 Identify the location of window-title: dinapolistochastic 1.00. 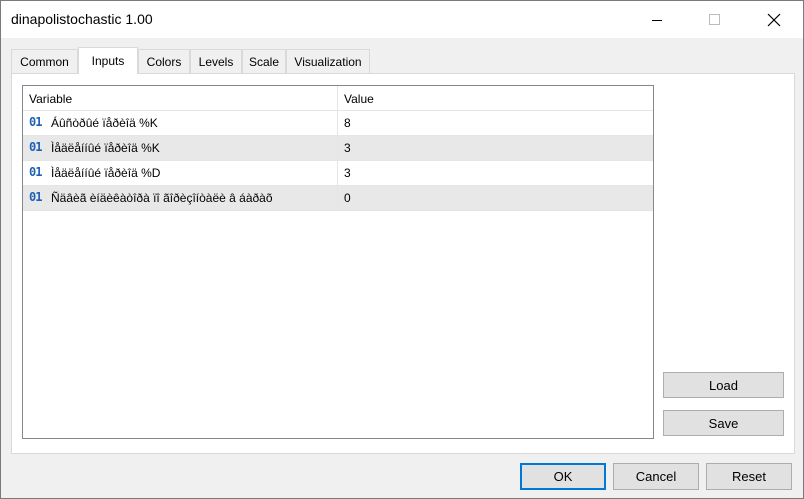
(82, 19).